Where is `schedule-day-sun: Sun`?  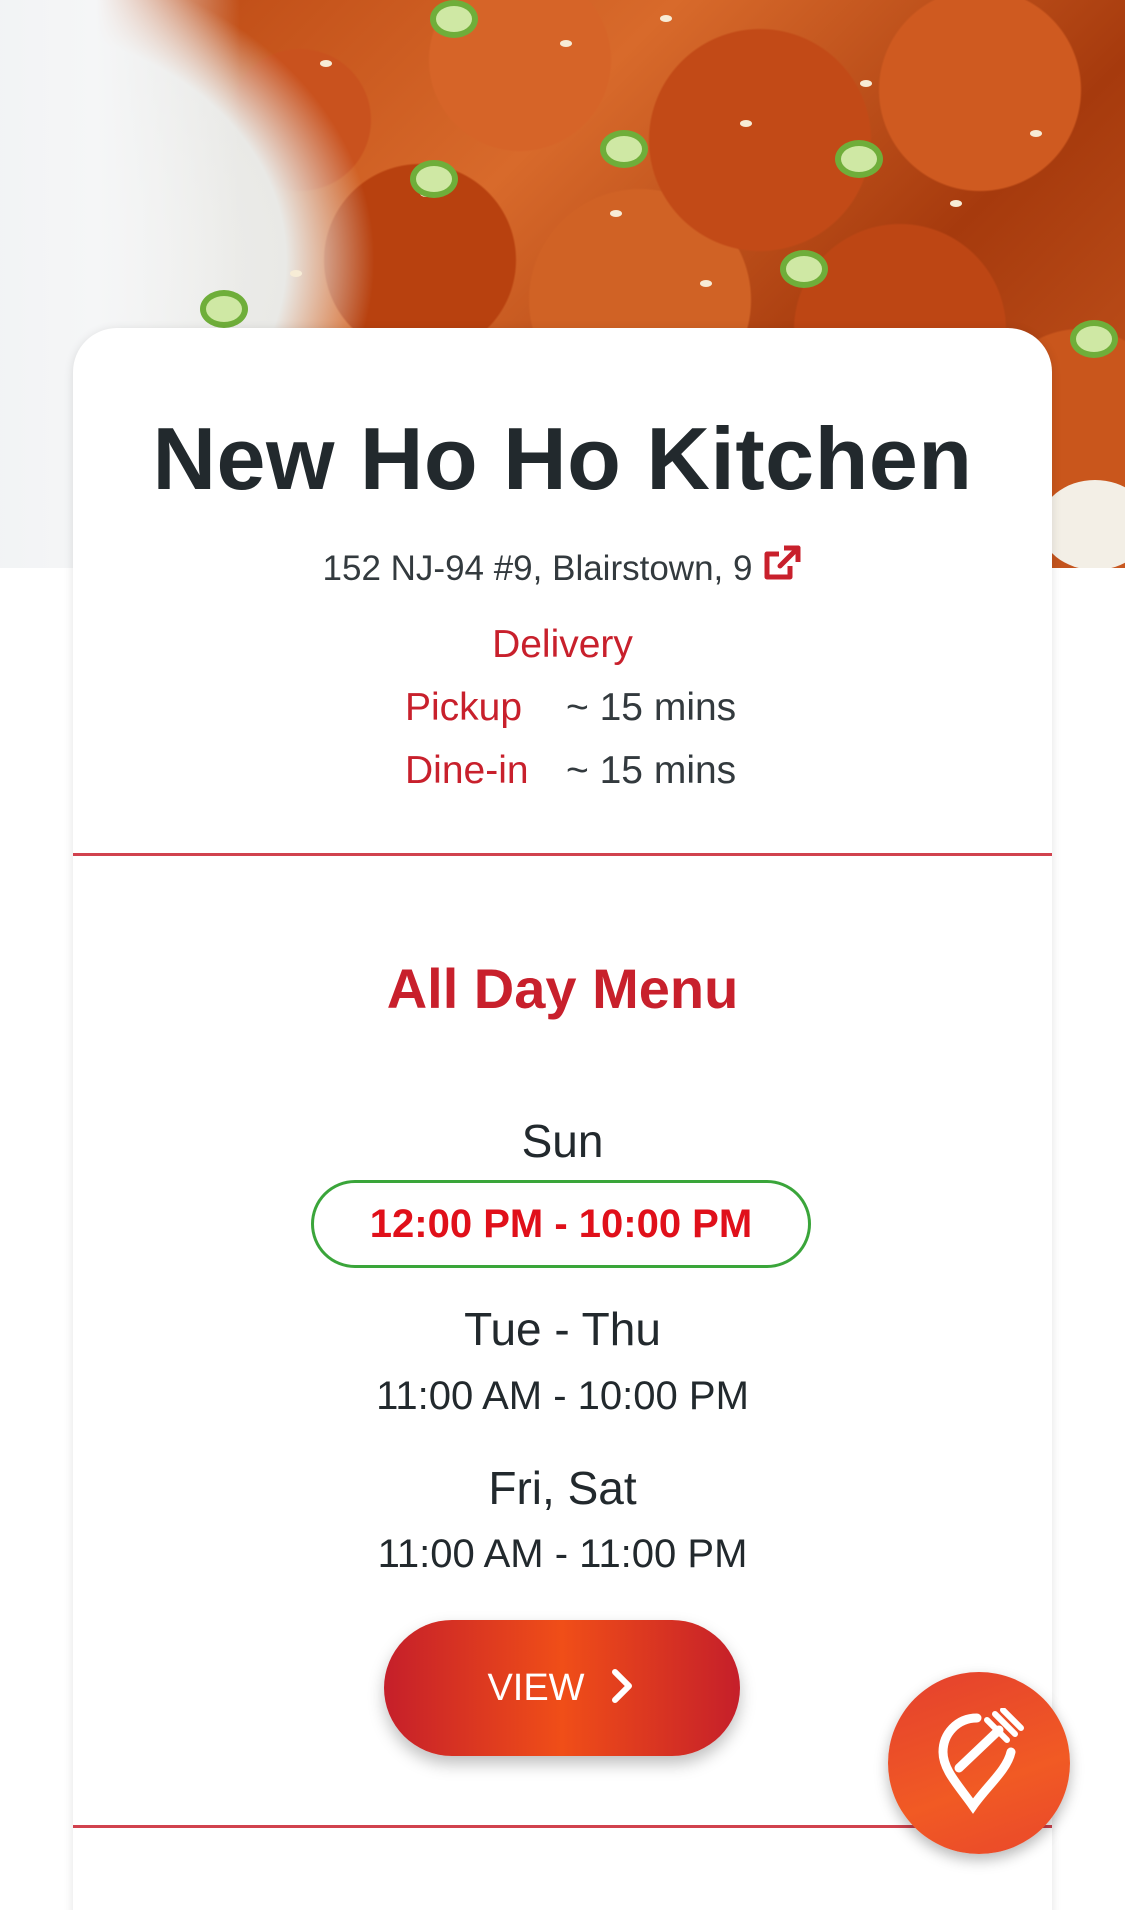 schedule-day-sun: Sun is located at coordinates (562, 1141).